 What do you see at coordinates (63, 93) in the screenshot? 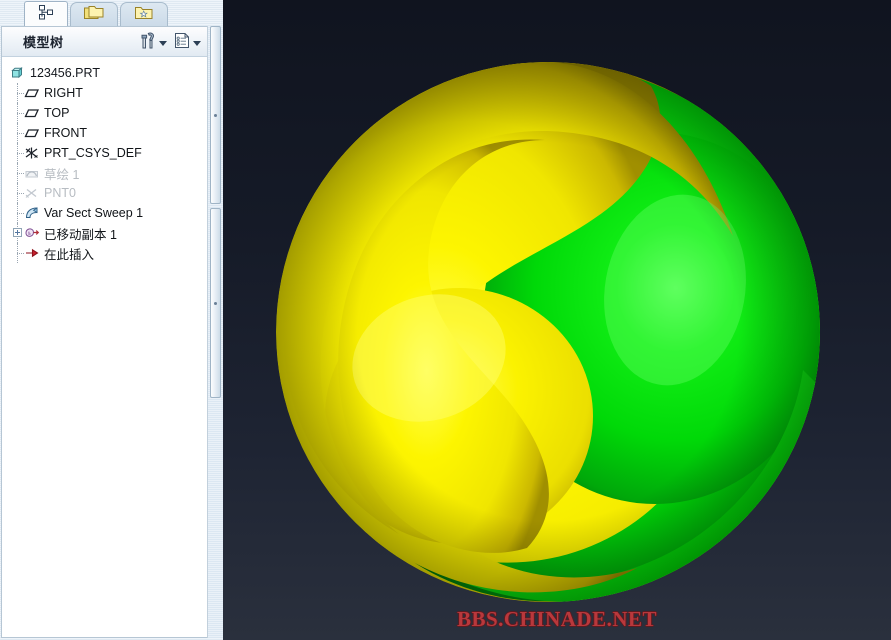
I see `tree-node-label: RIGHT` at bounding box center [63, 93].